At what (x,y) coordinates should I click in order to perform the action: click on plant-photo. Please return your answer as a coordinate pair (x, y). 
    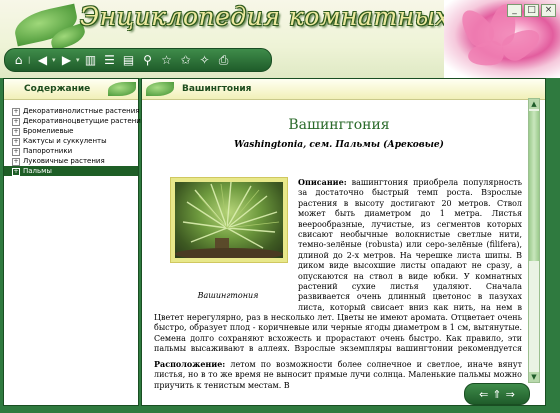
    Looking at the image, I should click on (229, 220).